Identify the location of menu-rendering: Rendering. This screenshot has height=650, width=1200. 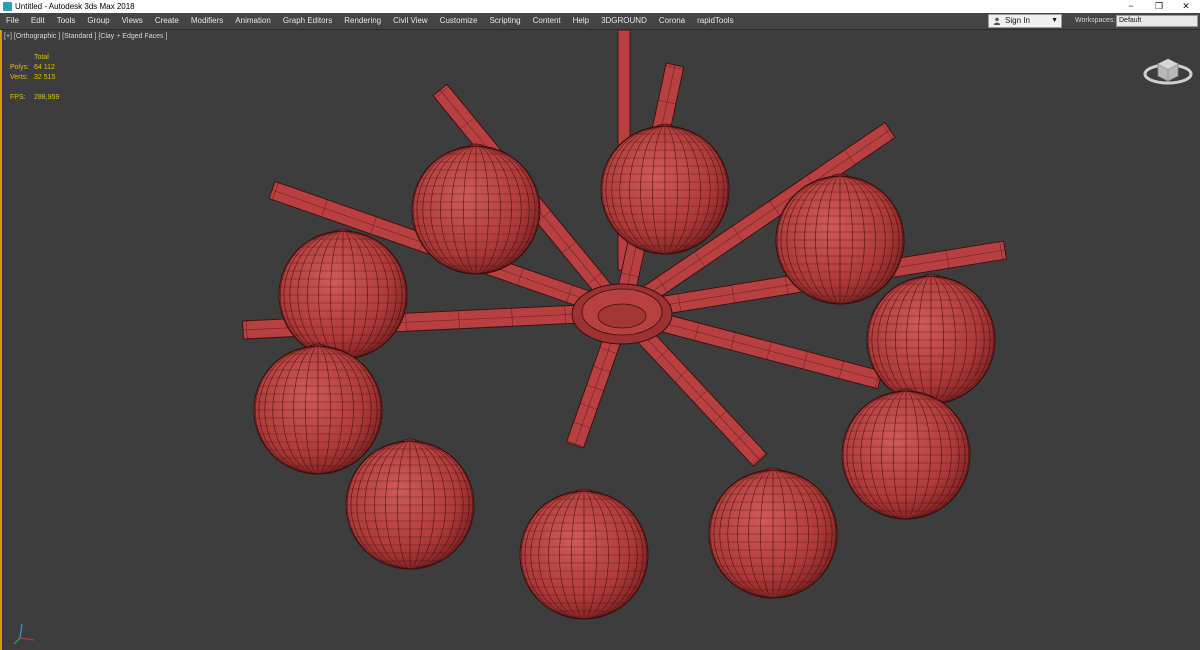
(362, 21).